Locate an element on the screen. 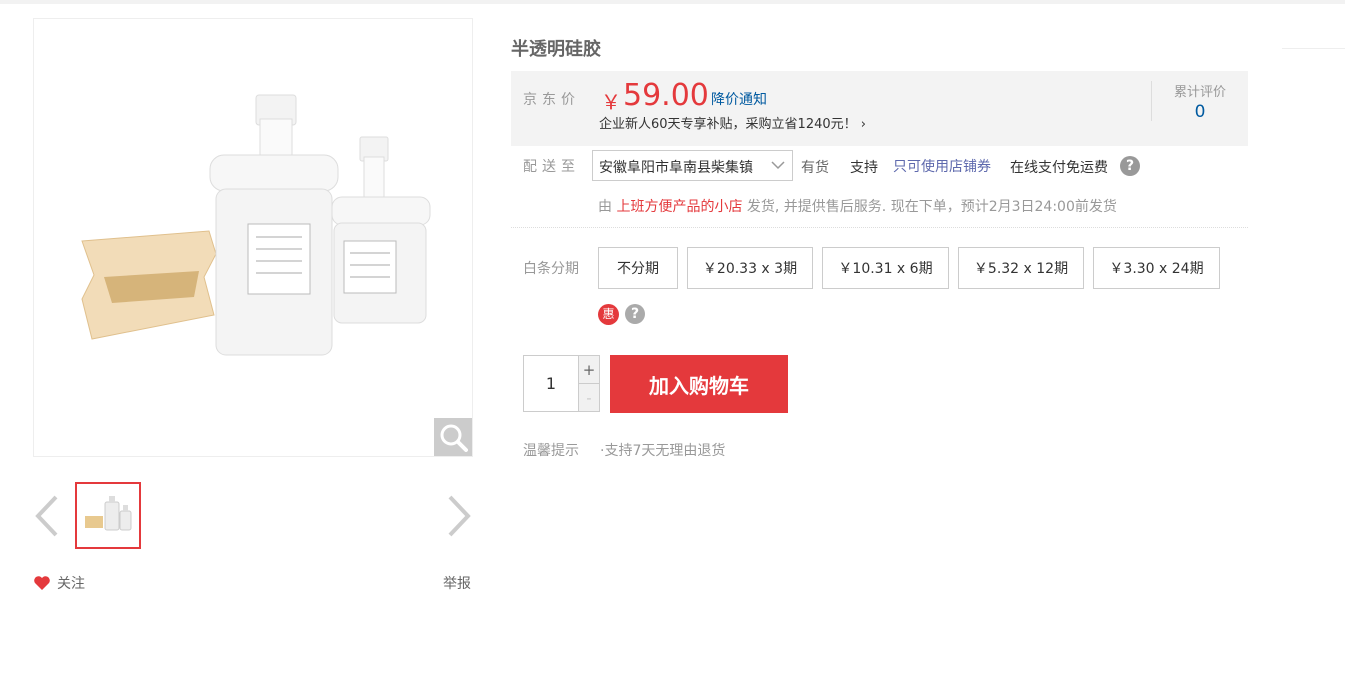  chevron-left-icon is located at coordinates (47, 516).